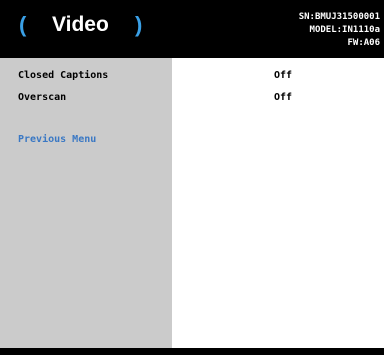 The height and width of the screenshot is (355, 384). I want to click on left-bracket-glyph: (, so click(23, 24).